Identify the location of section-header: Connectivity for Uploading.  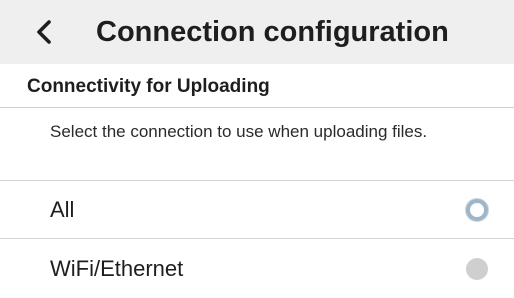
(257, 86).